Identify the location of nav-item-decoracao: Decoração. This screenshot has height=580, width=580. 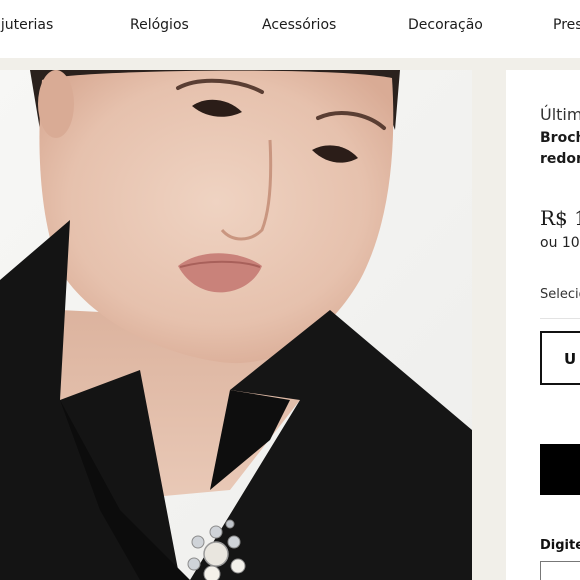
(445, 25).